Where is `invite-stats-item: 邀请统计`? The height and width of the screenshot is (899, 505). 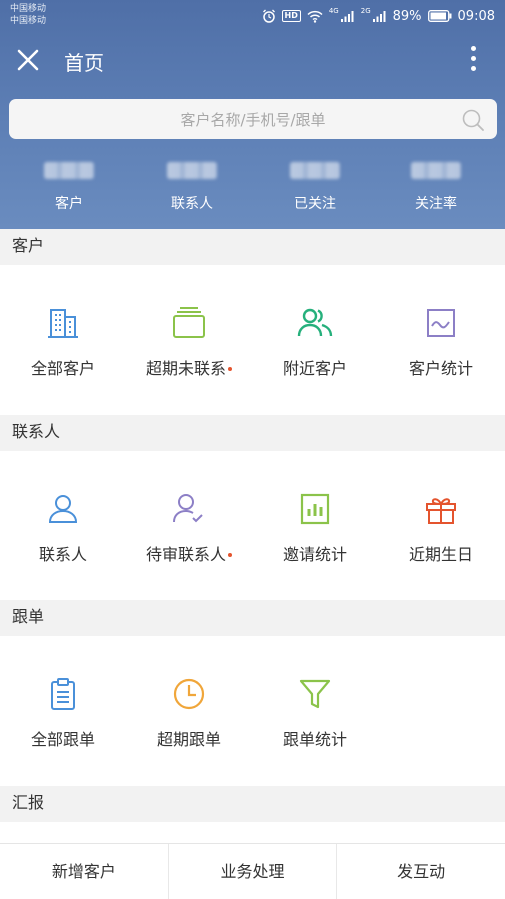
invite-stats-item: 邀请统计 is located at coordinates (315, 525).